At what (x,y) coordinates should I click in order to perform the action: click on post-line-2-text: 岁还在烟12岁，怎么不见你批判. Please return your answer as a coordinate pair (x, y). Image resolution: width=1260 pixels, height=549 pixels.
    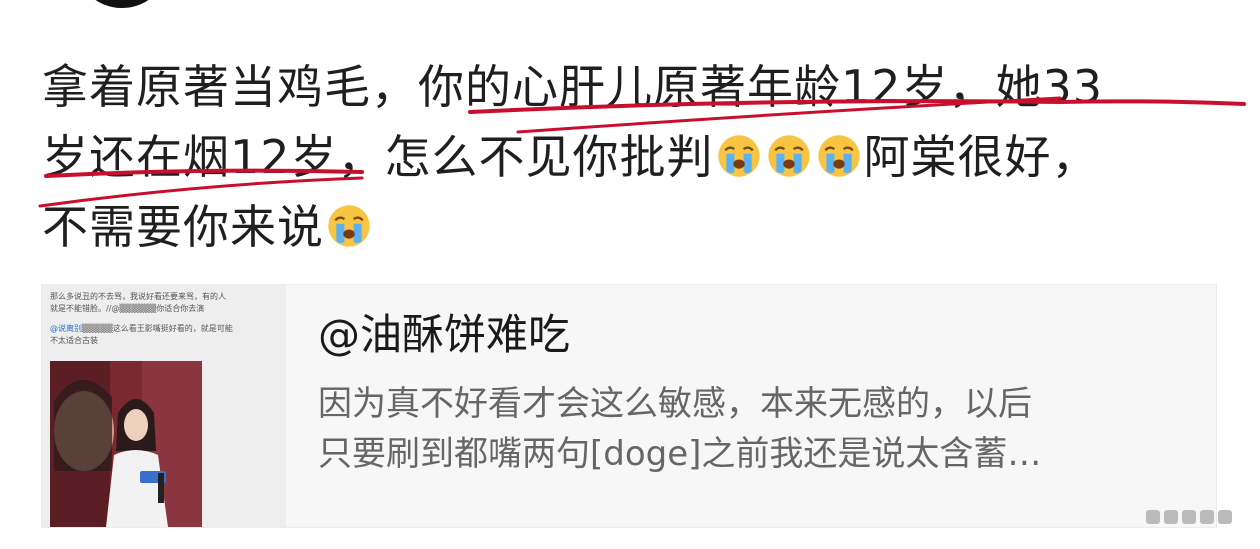
    Looking at the image, I should click on (378, 157).